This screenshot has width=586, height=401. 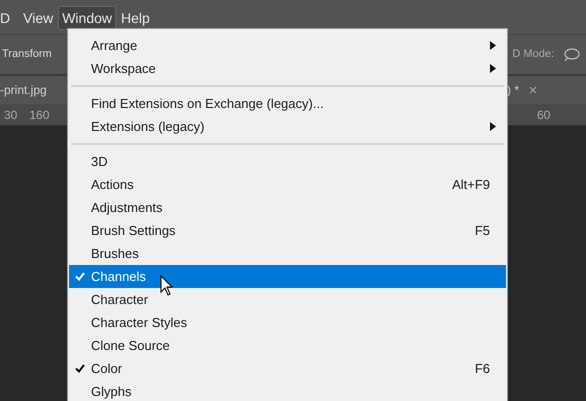 I want to click on menu-item: Channels, so click(x=287, y=276).